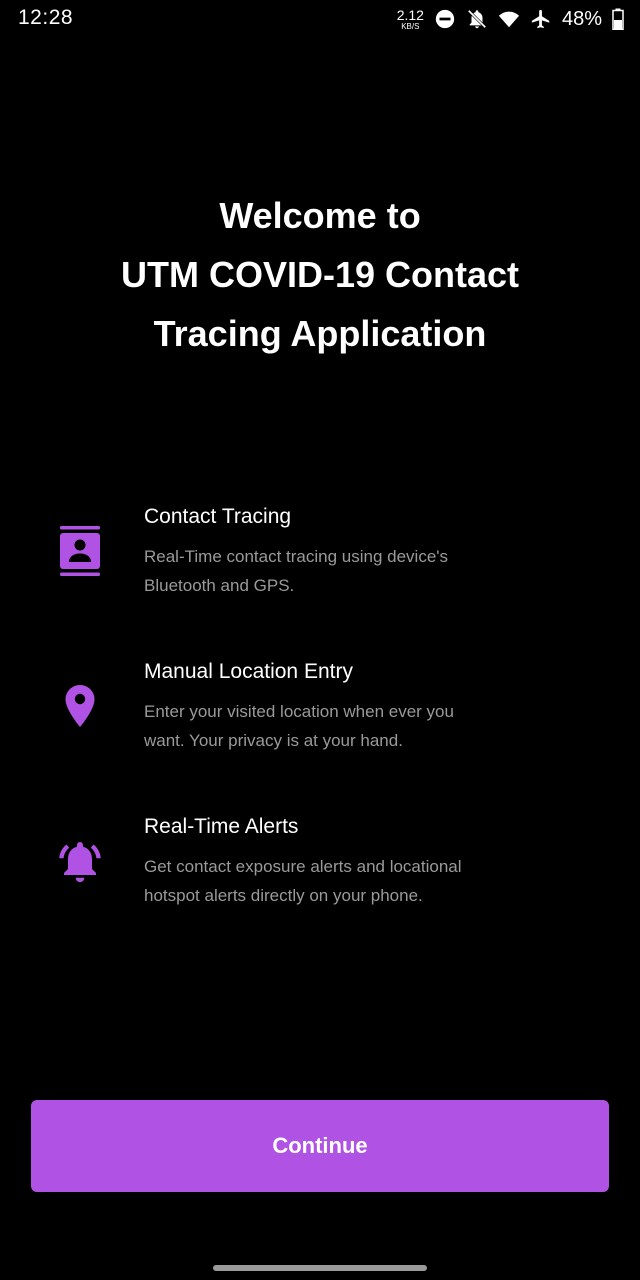 Image resolution: width=640 pixels, height=1280 pixels. Describe the element at coordinates (46, 17) in the screenshot. I see `status-time: 12:28` at that location.